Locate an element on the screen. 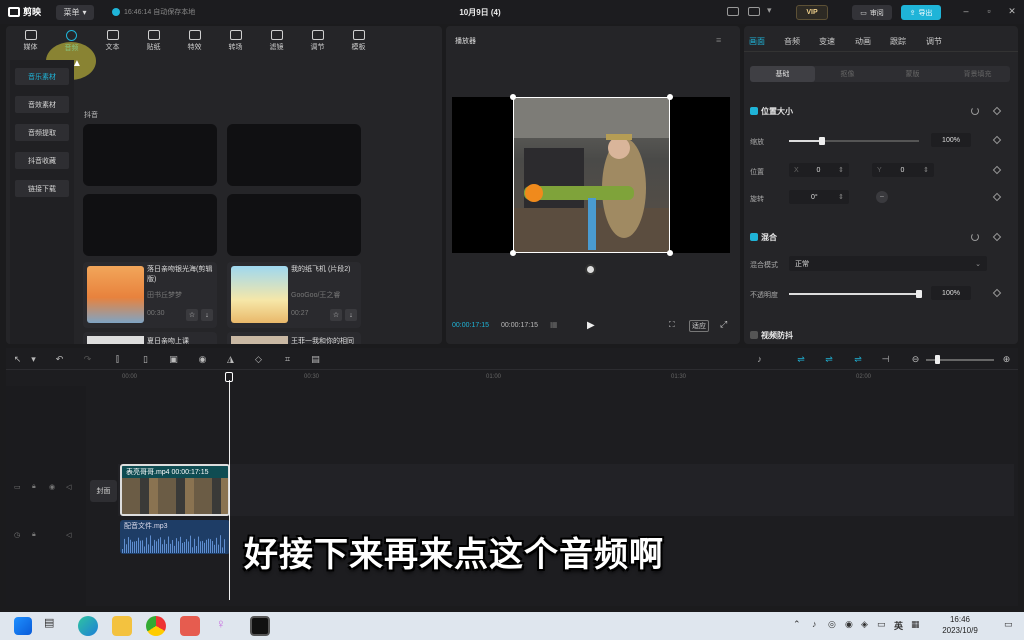 Image resolution: width=1024 pixels, height=640 pixels. stabilize-checkbox is located at coordinates (754, 335).